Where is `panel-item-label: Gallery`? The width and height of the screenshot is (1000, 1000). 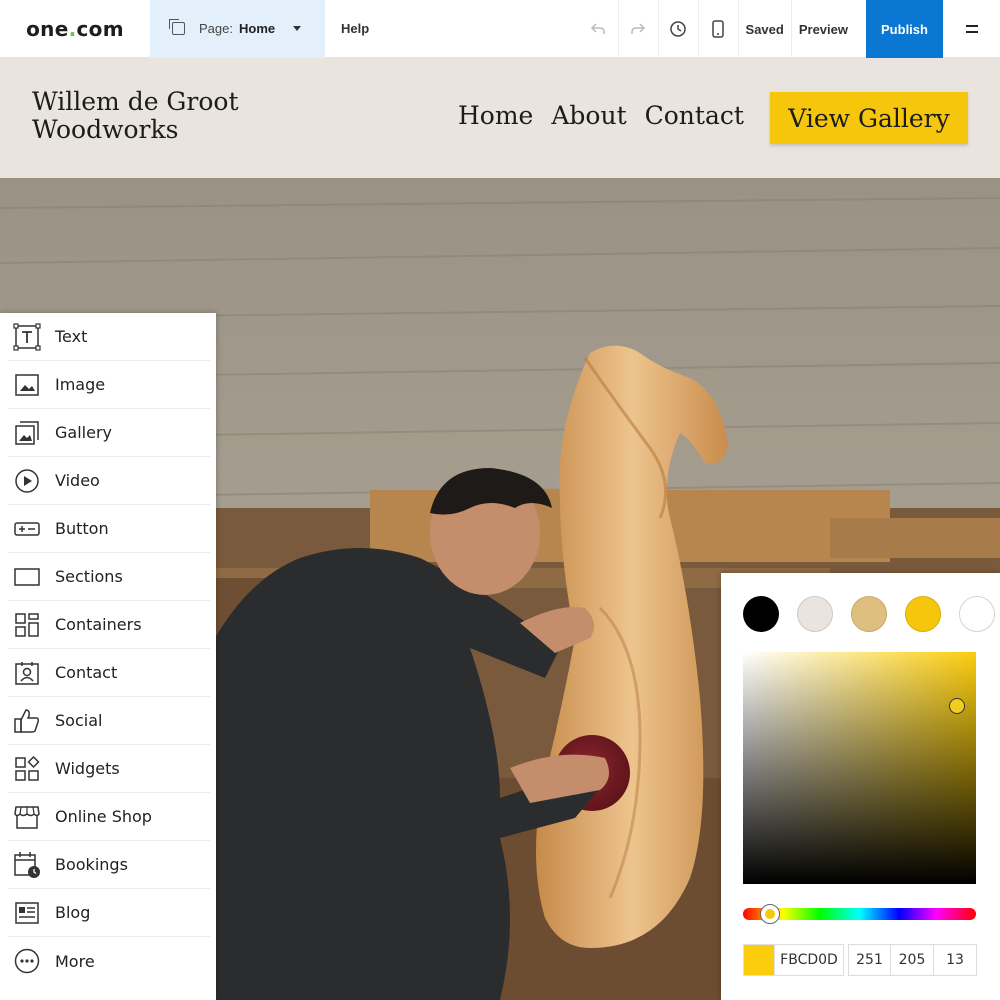
panel-item-label: Gallery is located at coordinates (83, 432).